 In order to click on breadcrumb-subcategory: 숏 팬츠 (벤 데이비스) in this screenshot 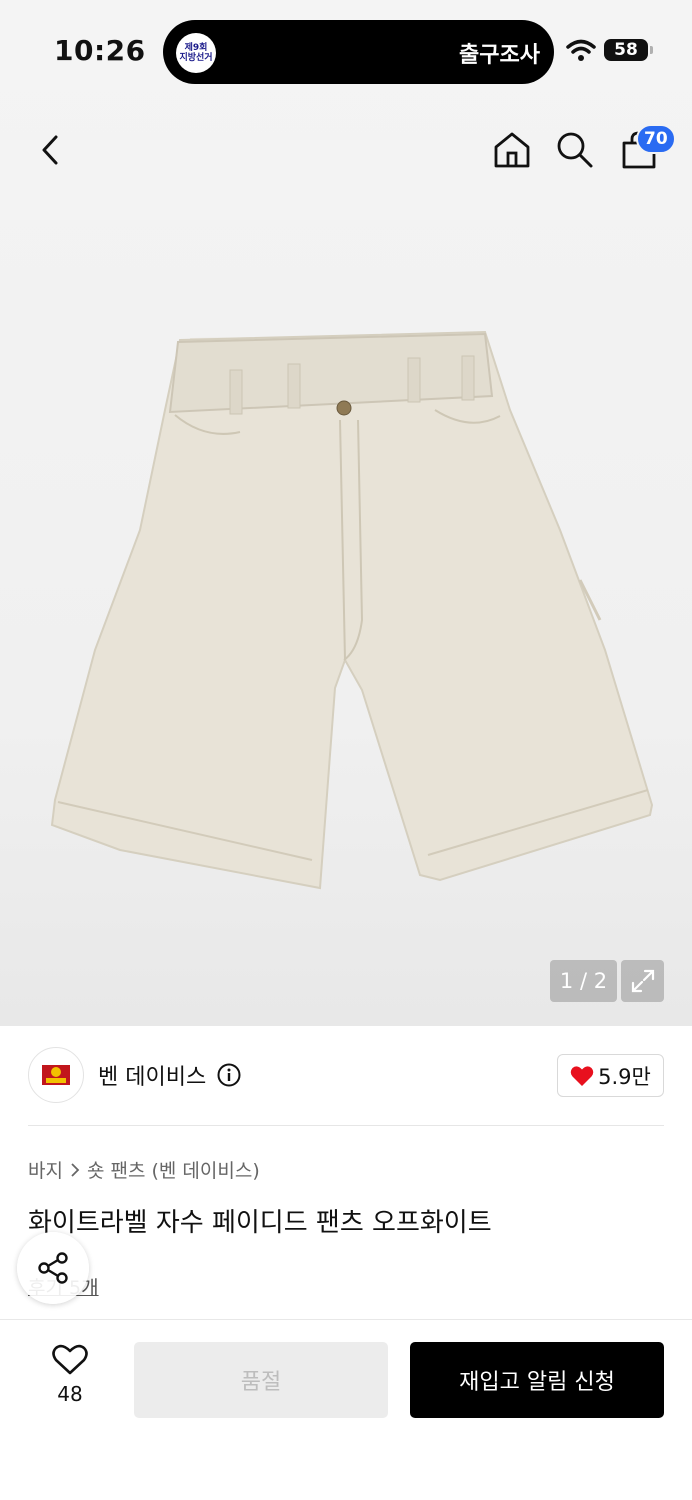, I will do `click(173, 1169)`.